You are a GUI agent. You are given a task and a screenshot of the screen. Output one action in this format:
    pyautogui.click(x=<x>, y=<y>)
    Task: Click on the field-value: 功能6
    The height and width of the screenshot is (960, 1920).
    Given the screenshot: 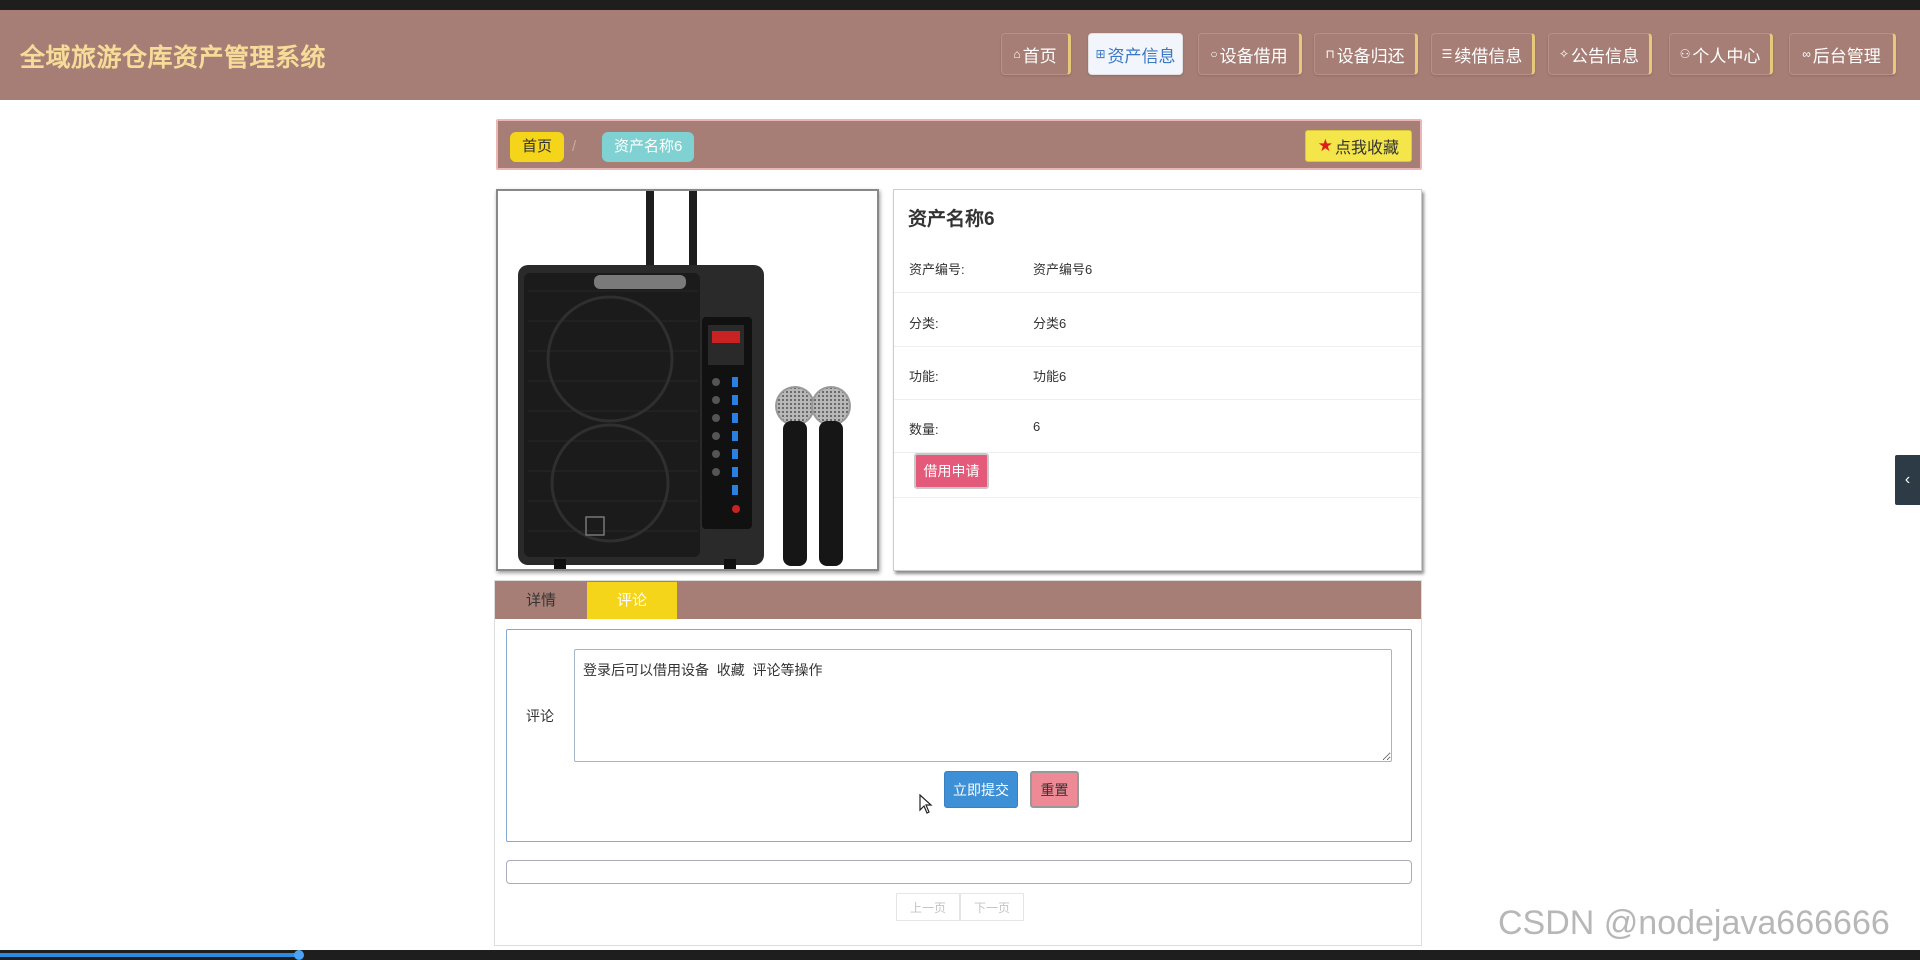 What is the action you would take?
    pyautogui.click(x=1050, y=376)
    